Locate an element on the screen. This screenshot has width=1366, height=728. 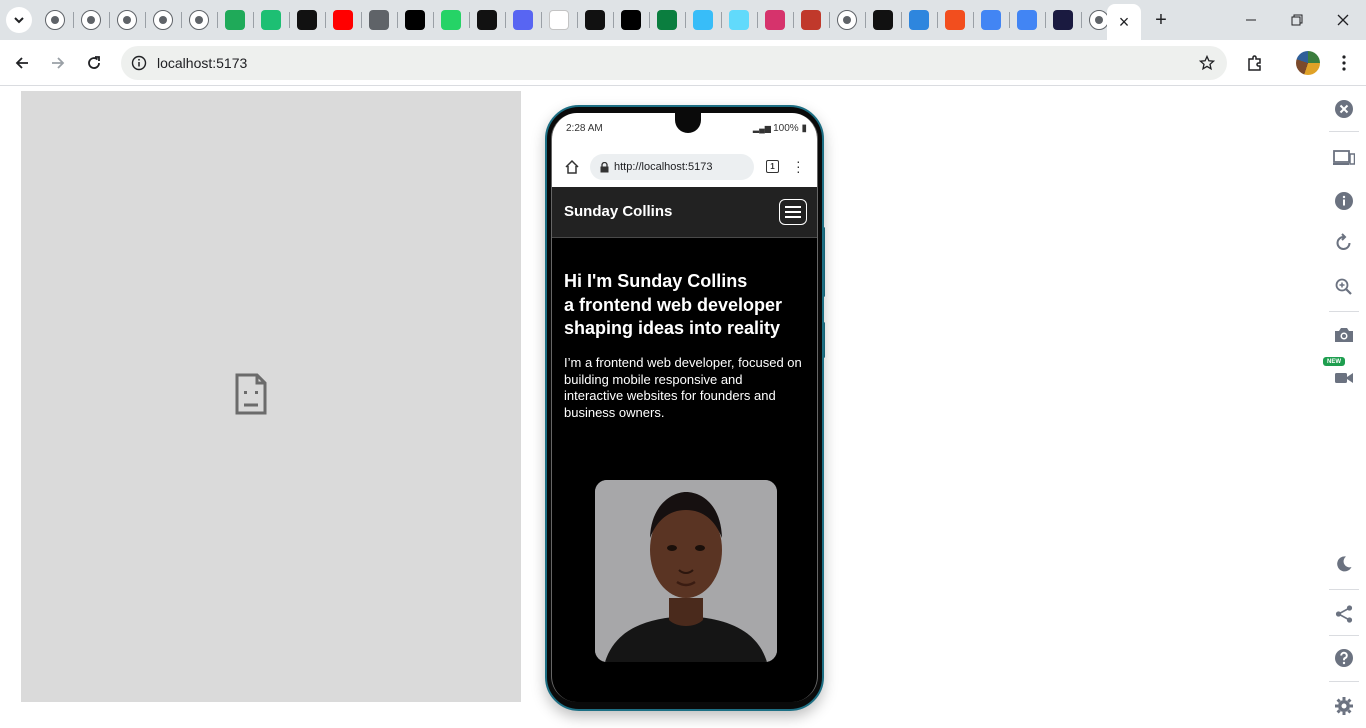
extensions-button is located at coordinates (1255, 63).